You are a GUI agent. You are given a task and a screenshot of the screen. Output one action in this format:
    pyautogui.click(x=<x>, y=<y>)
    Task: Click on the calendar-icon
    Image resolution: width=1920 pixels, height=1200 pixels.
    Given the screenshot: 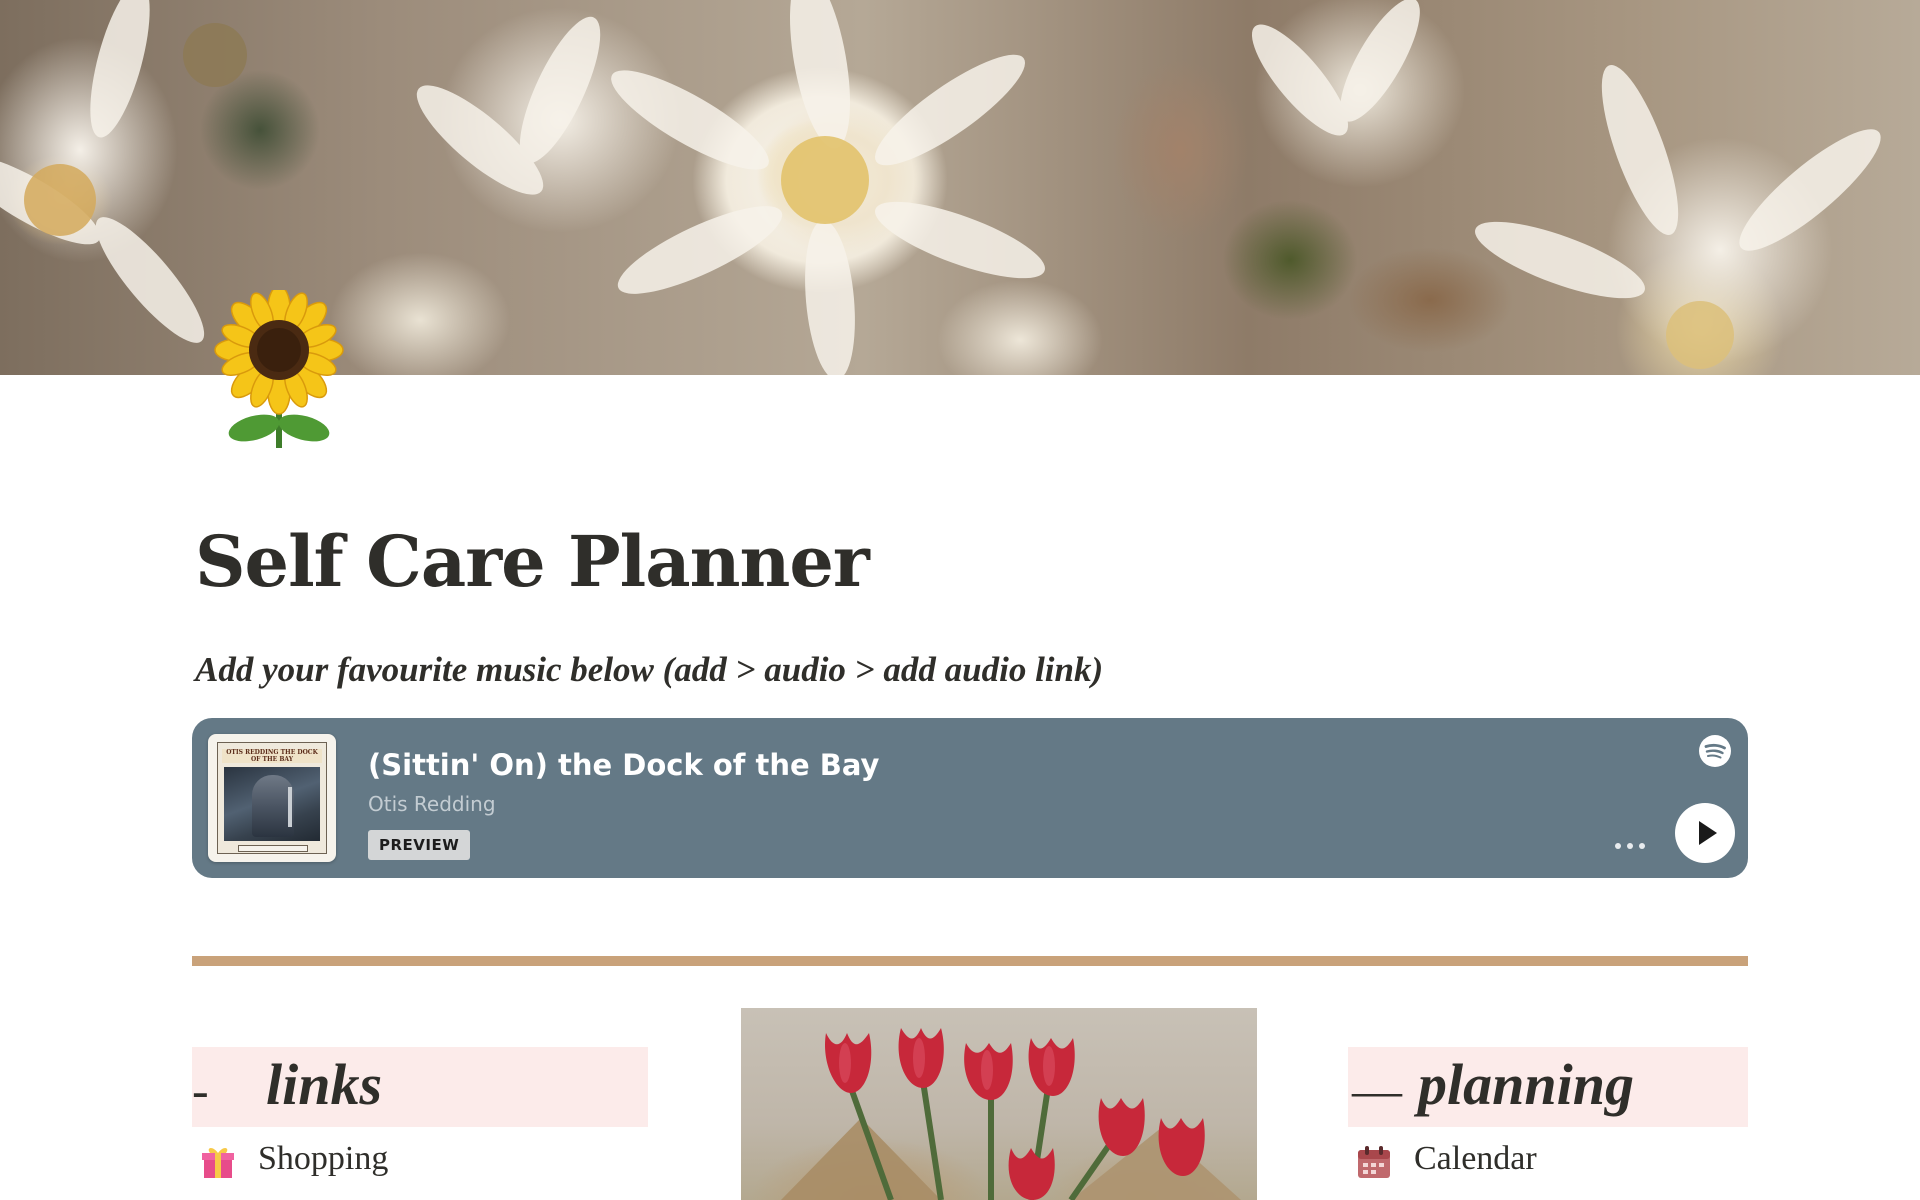 What is the action you would take?
    pyautogui.click(x=1374, y=1162)
    